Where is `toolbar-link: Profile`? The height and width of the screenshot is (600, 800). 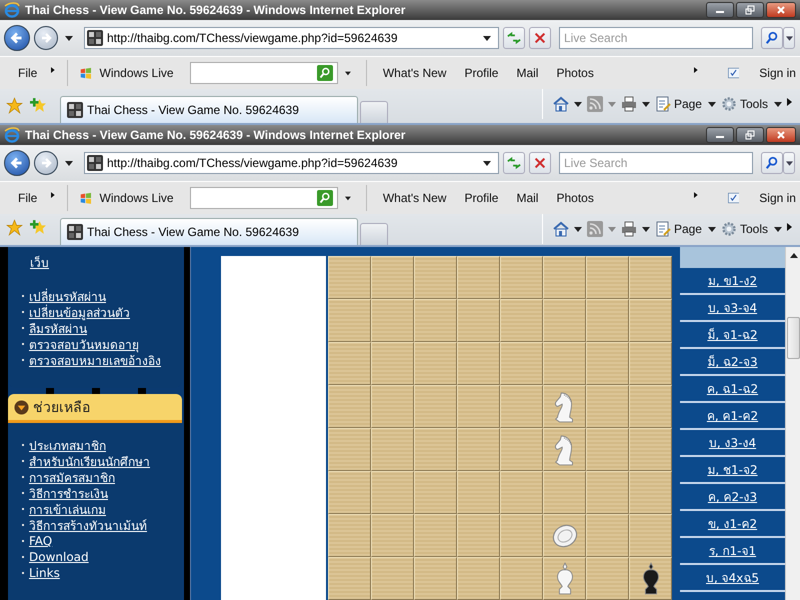 toolbar-link: Profile is located at coordinates (481, 73).